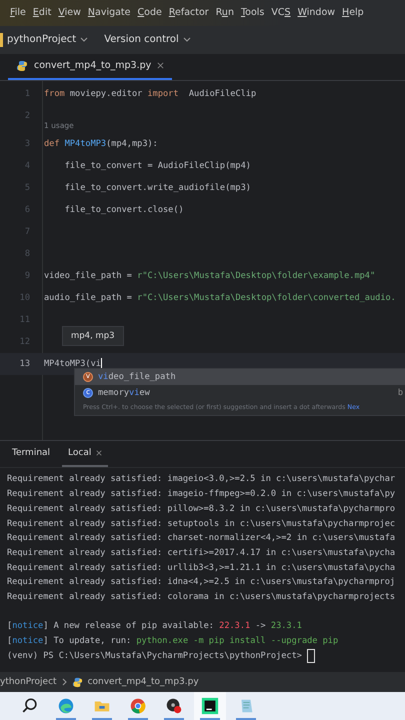  What do you see at coordinates (154, 626) in the screenshot?
I see `terminal-line: [notice] A new release of pip available: 22.3.1 -> 23.3.1` at bounding box center [154, 626].